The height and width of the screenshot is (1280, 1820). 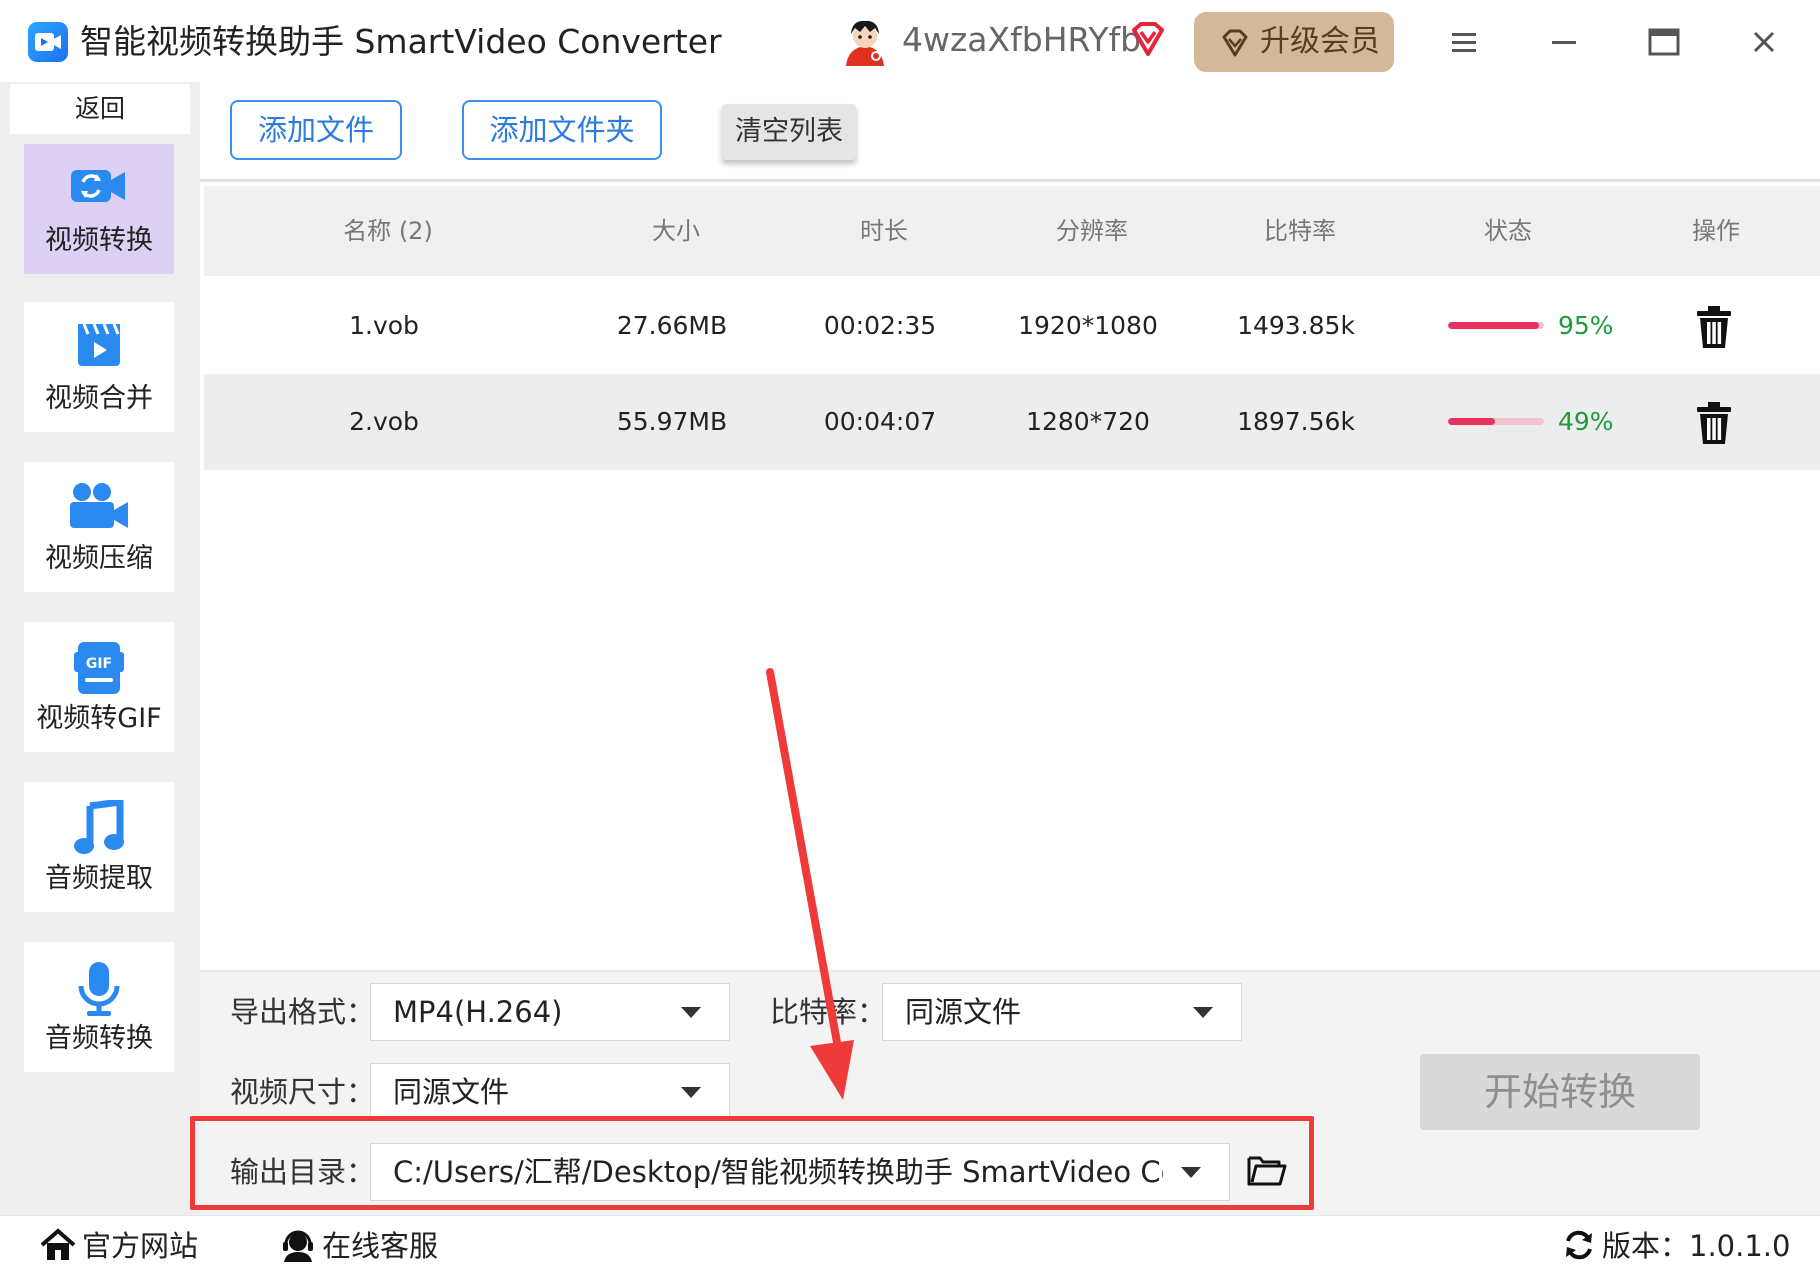 I want to click on file-duration: 00:02:35, so click(x=880, y=325).